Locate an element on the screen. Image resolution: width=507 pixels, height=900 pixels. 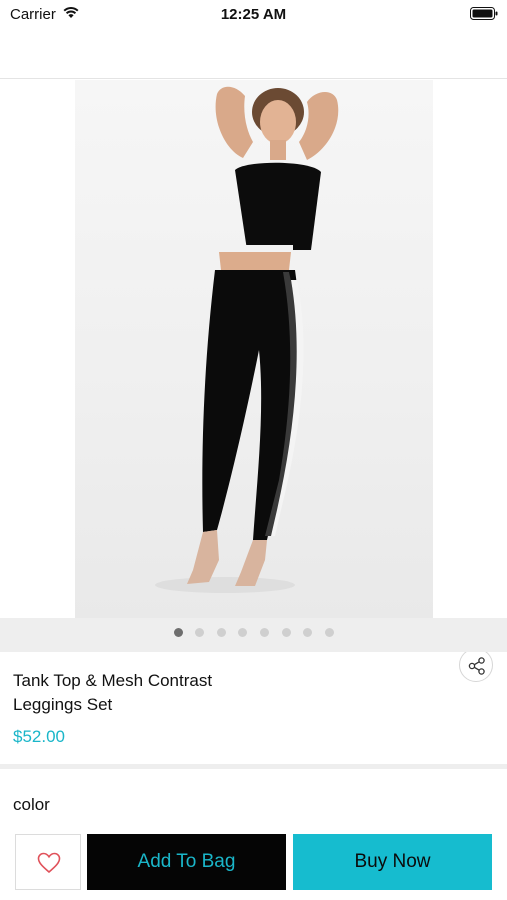
wishlist-button is located at coordinates (48, 862).